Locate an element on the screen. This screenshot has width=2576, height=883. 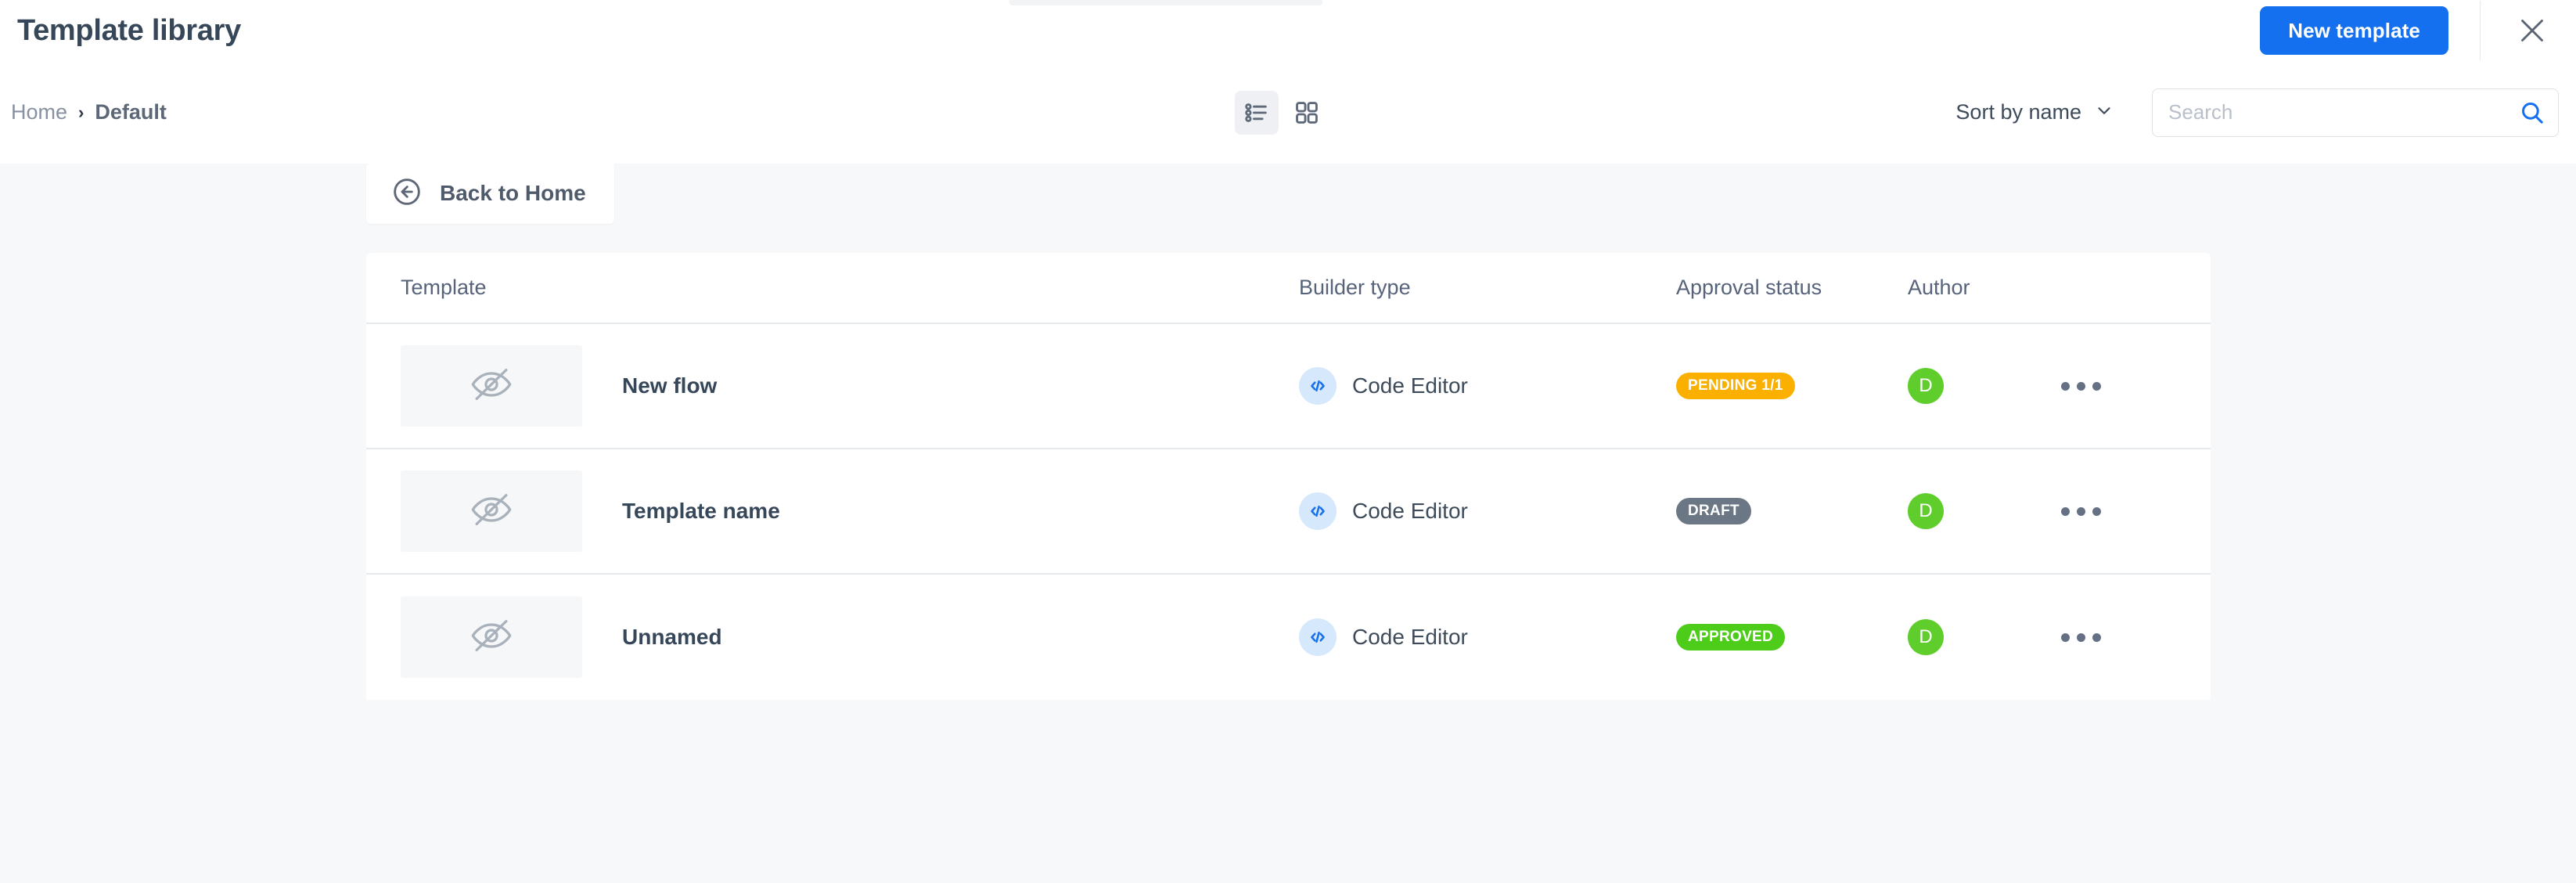
template-name: New flow is located at coordinates (670, 385).